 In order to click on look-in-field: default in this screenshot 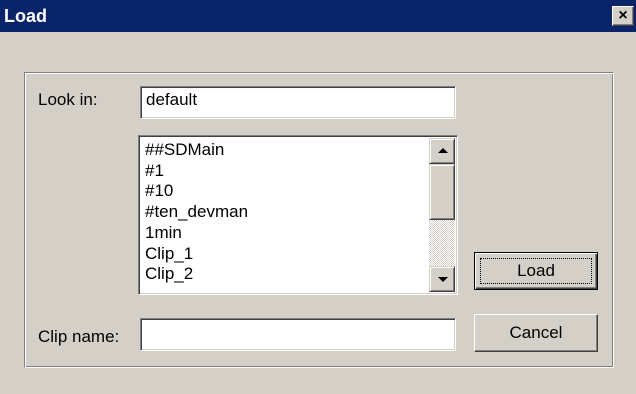, I will do `click(298, 102)`.